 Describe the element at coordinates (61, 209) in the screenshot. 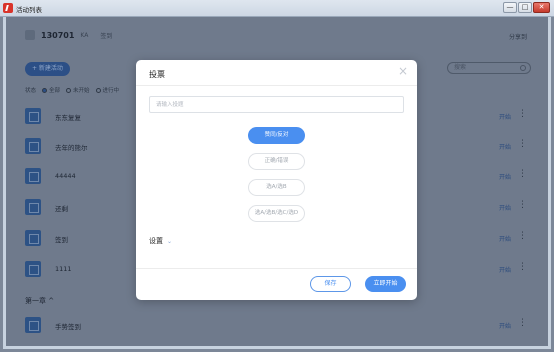

I see `activity-name: 还剩` at that location.